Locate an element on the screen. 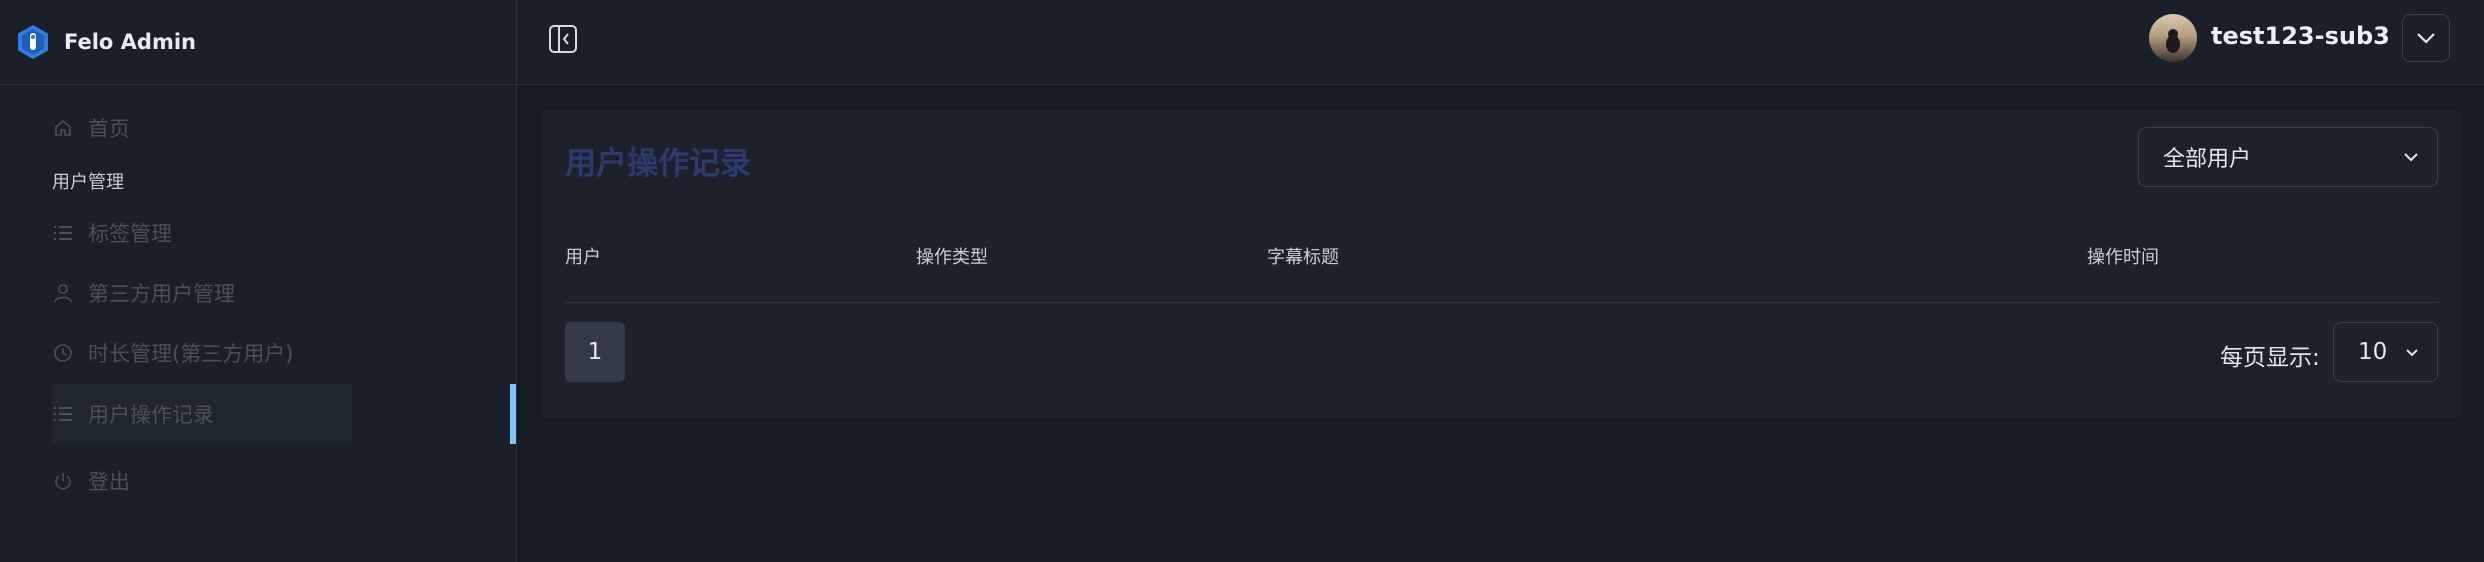 The height and width of the screenshot is (562, 2484). user-filter-value: 全部用户 is located at coordinates (2207, 159).